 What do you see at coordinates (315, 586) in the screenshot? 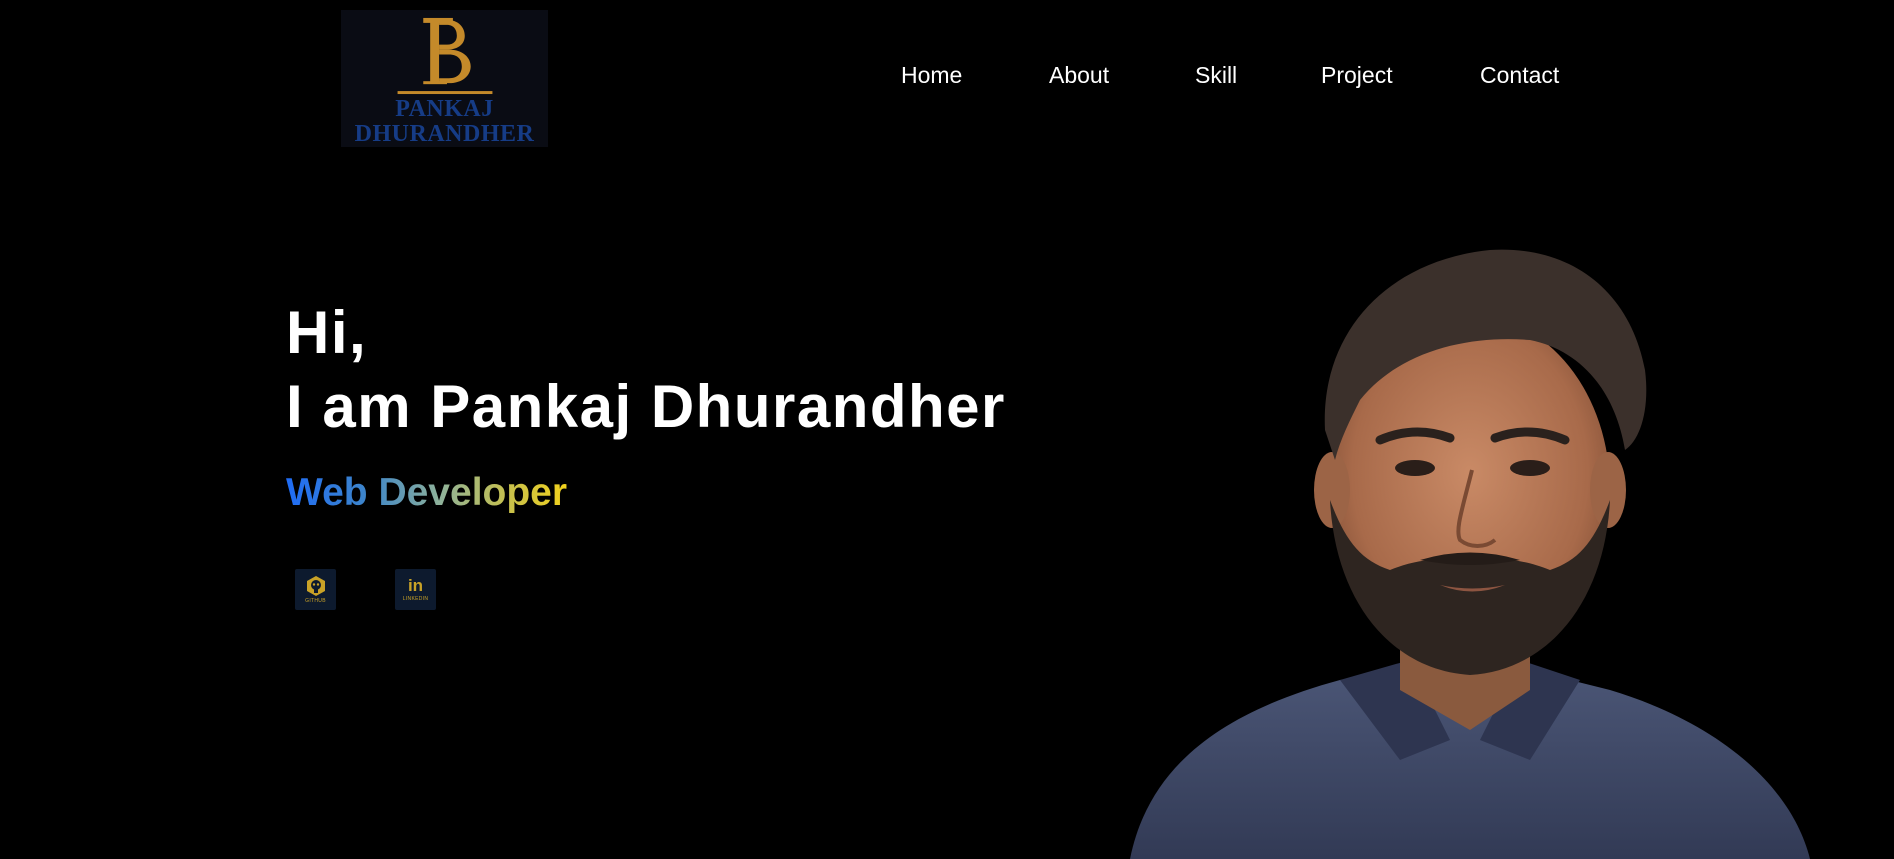
I see `github-icon` at bounding box center [315, 586].